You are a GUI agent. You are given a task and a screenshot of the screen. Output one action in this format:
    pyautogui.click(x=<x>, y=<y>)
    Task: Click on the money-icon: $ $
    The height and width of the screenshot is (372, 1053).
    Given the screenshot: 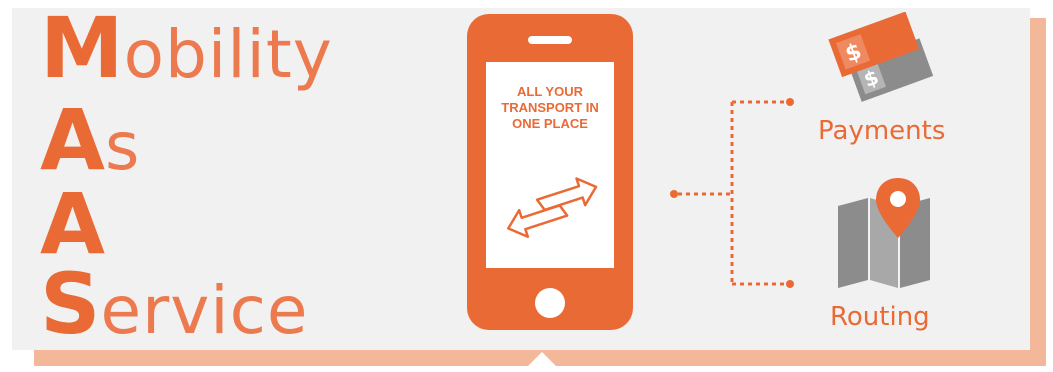 What is the action you would take?
    pyautogui.click(x=881, y=57)
    